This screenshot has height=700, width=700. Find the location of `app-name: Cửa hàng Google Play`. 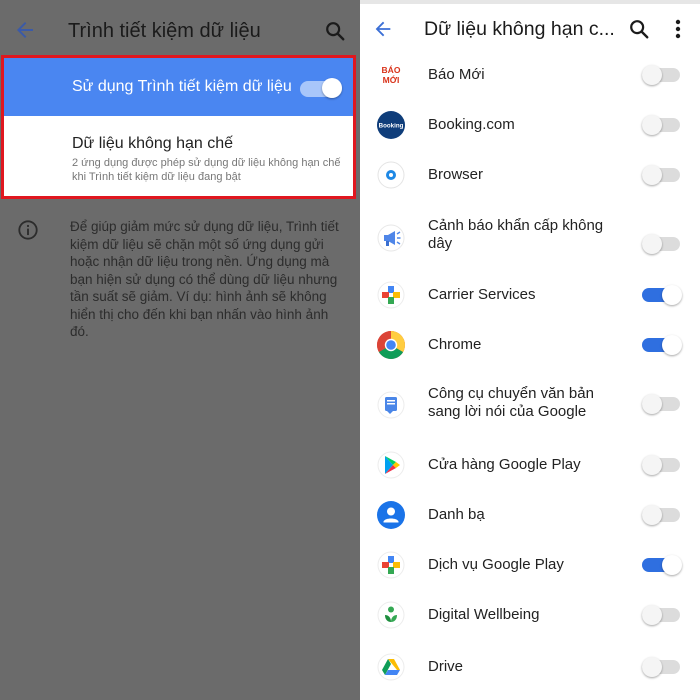

app-name: Cửa hàng Google Play is located at coordinates (504, 464).